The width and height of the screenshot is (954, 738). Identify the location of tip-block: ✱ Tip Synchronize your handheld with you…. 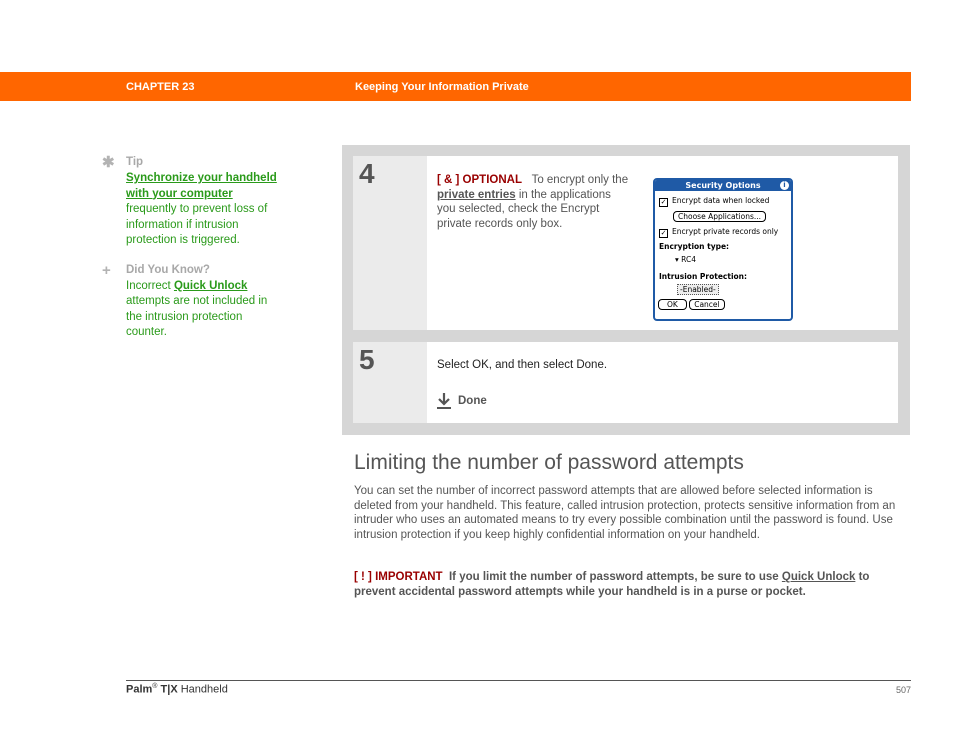
(190, 202).